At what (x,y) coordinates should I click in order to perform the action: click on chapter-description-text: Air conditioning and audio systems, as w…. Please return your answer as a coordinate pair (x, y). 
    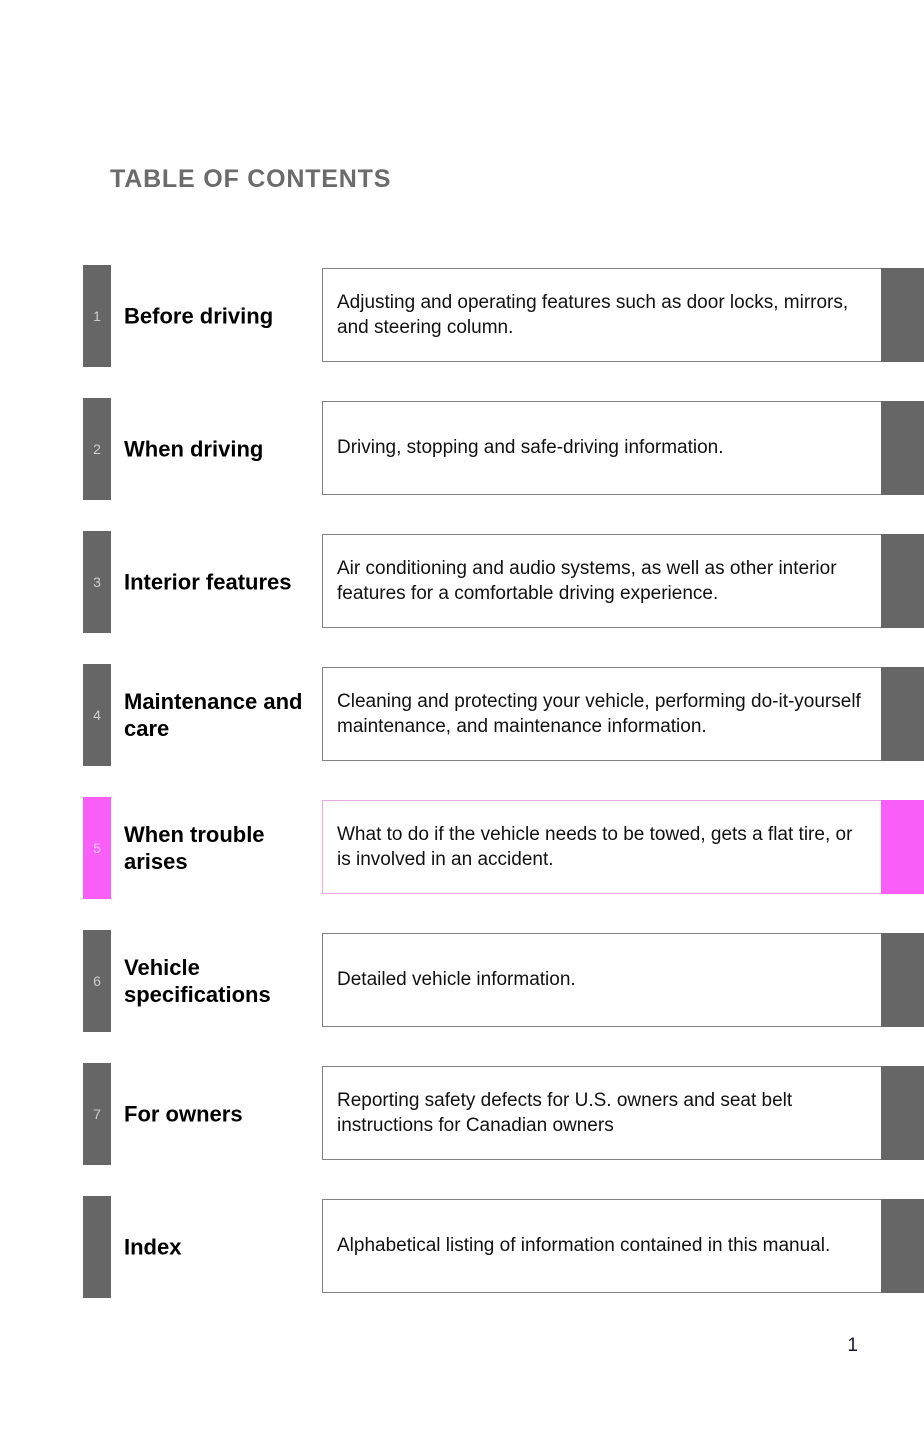
    Looking at the image, I should click on (587, 580).